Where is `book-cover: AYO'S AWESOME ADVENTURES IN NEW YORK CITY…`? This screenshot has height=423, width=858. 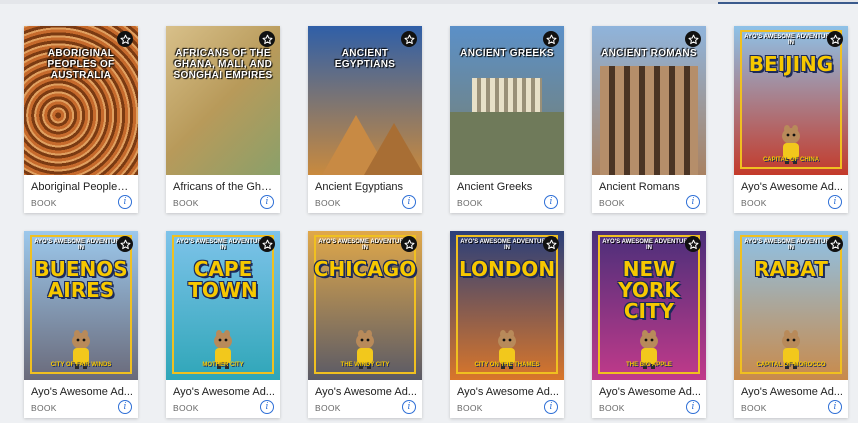
book-cover: AYO'S AWESOME ADVENTURES IN NEW YORK CITY… is located at coordinates (649, 305).